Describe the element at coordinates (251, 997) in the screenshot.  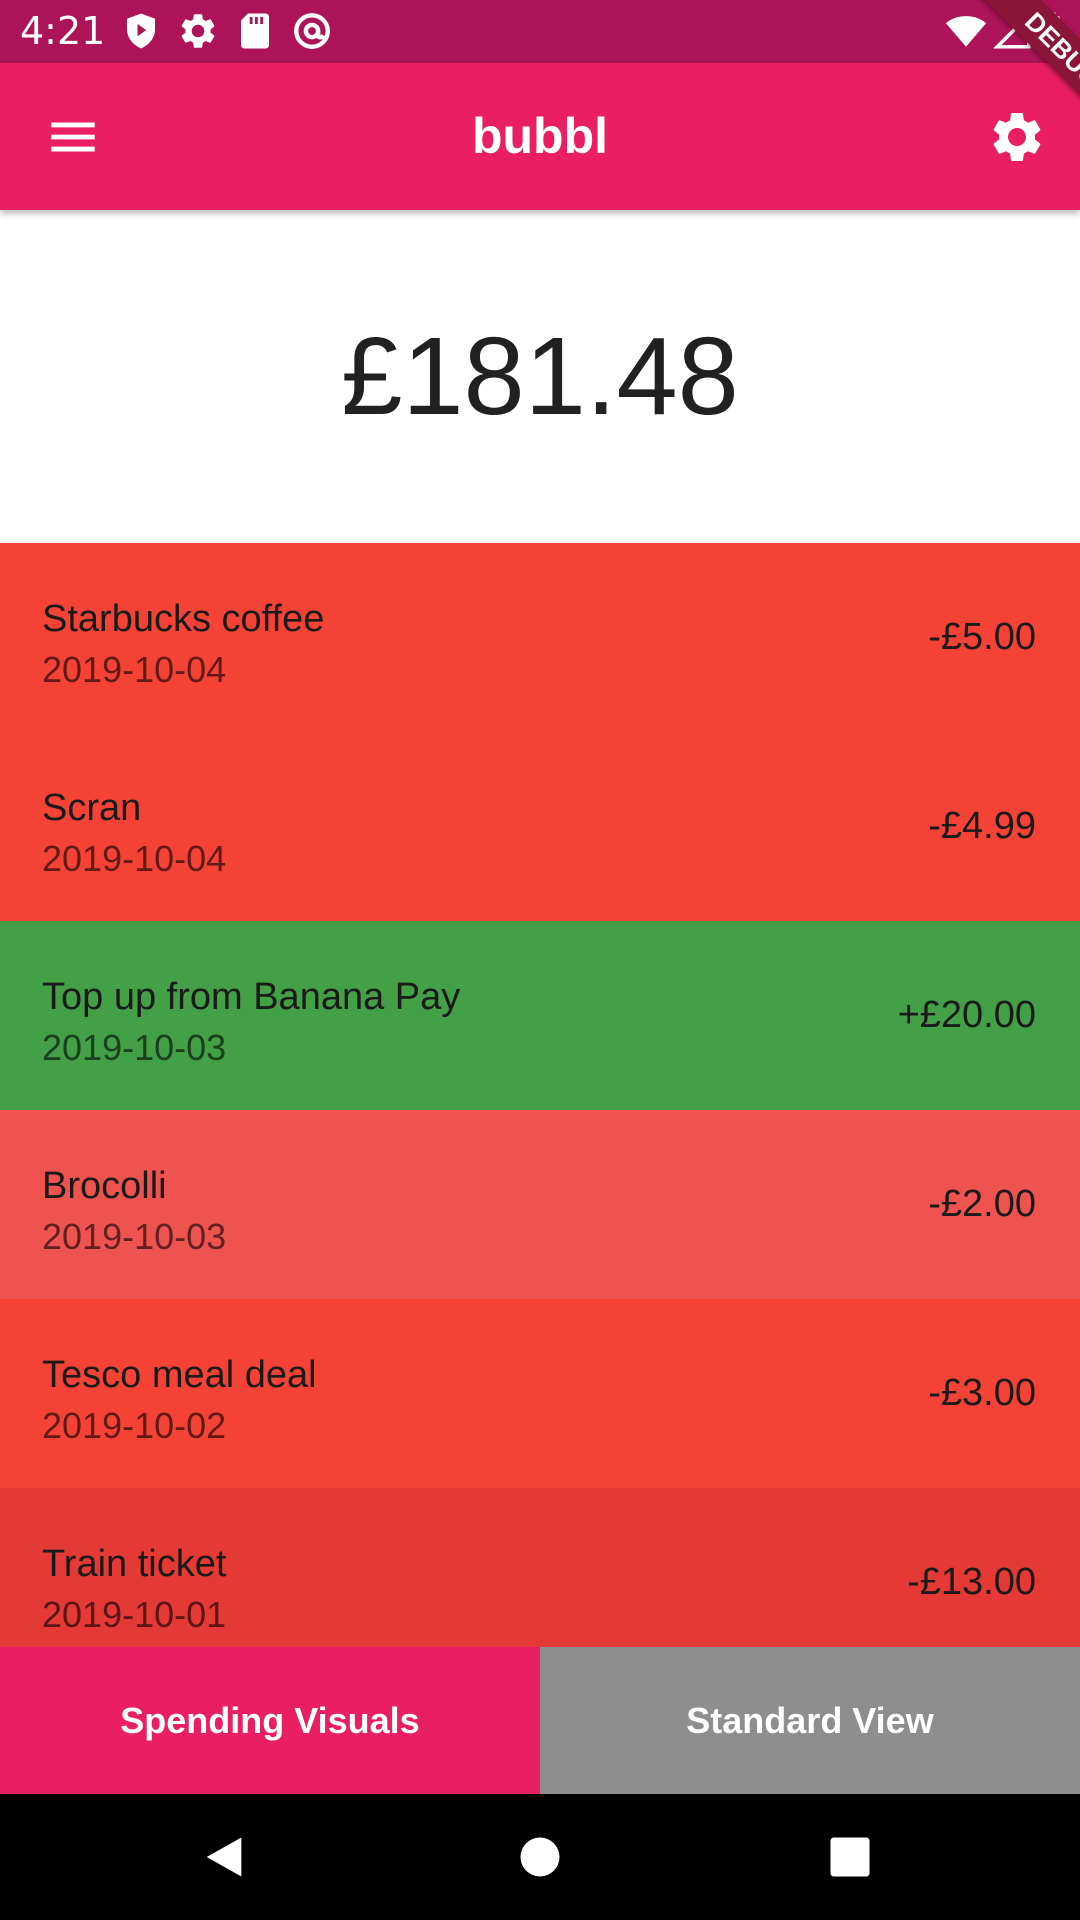
I see `transaction-title: Top up from Banana Pay` at that location.